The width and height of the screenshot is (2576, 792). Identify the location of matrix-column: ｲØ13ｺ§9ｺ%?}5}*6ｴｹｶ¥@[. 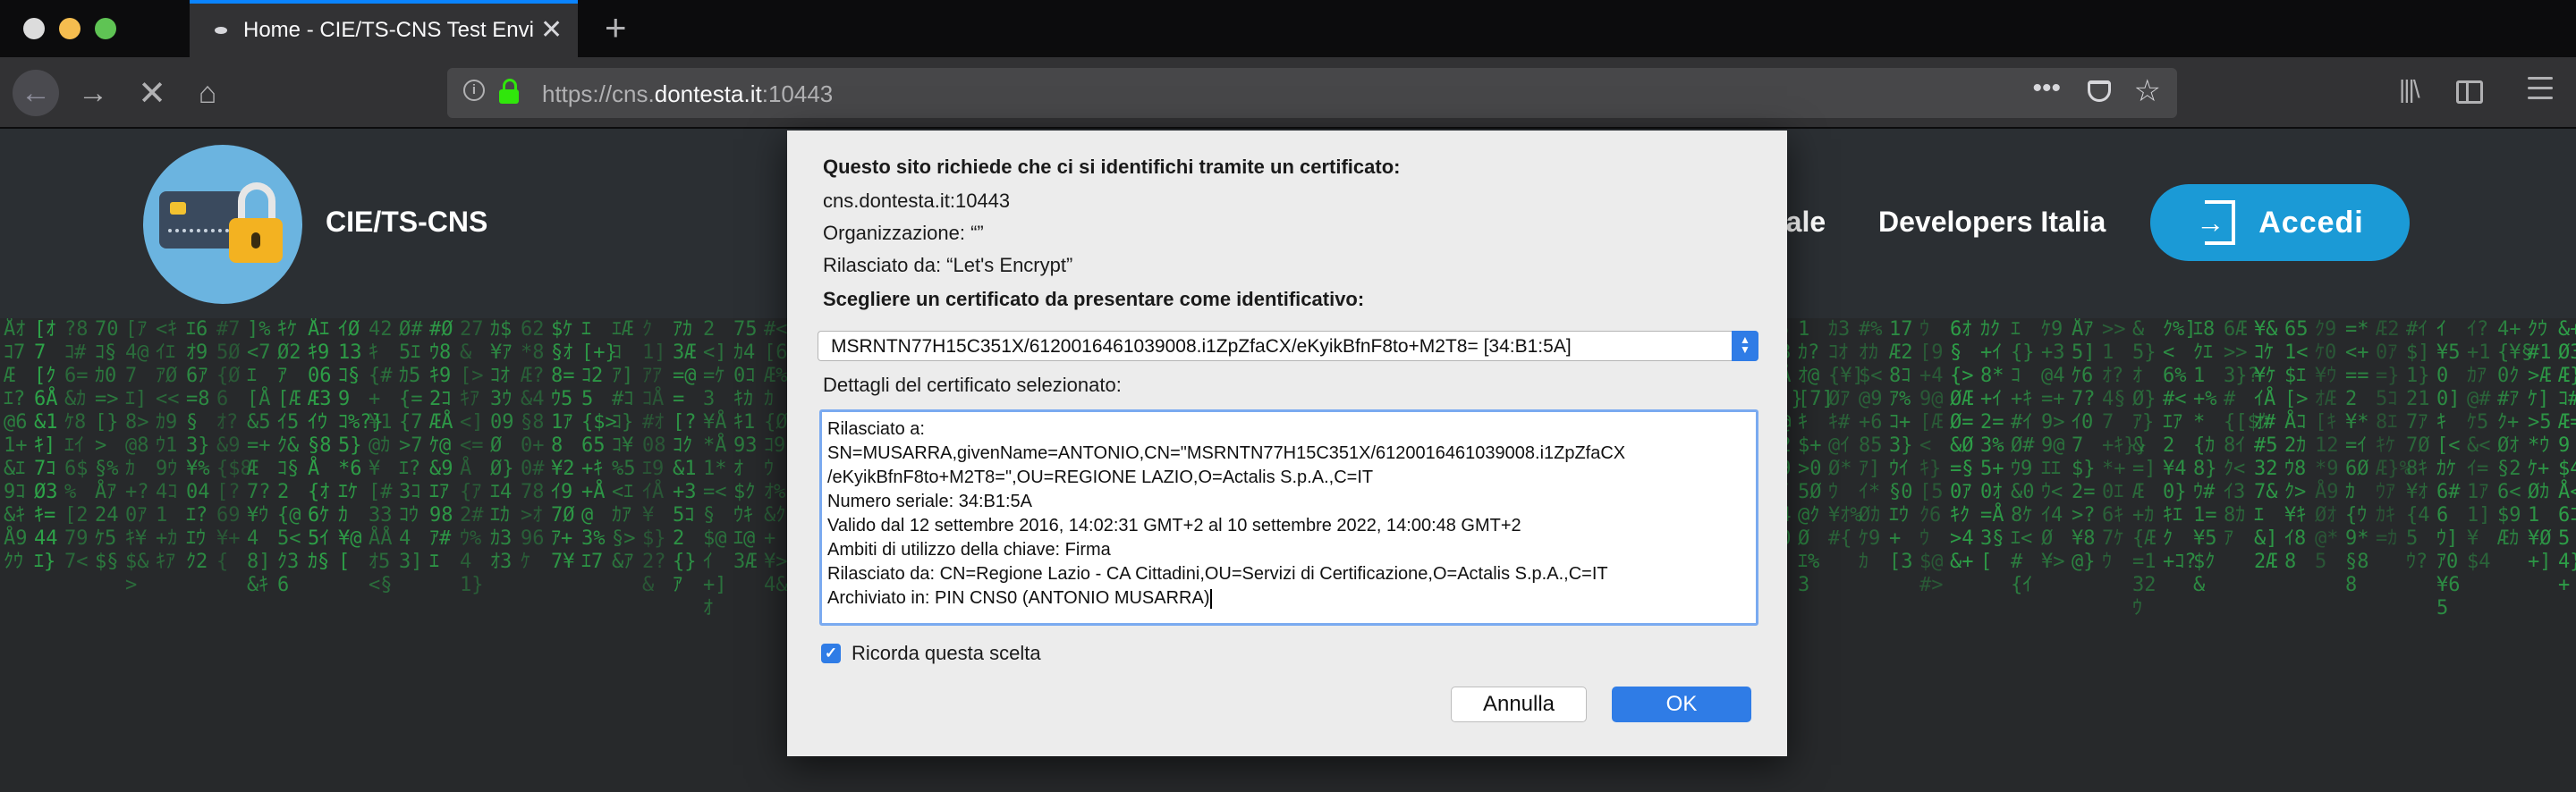
(361, 445).